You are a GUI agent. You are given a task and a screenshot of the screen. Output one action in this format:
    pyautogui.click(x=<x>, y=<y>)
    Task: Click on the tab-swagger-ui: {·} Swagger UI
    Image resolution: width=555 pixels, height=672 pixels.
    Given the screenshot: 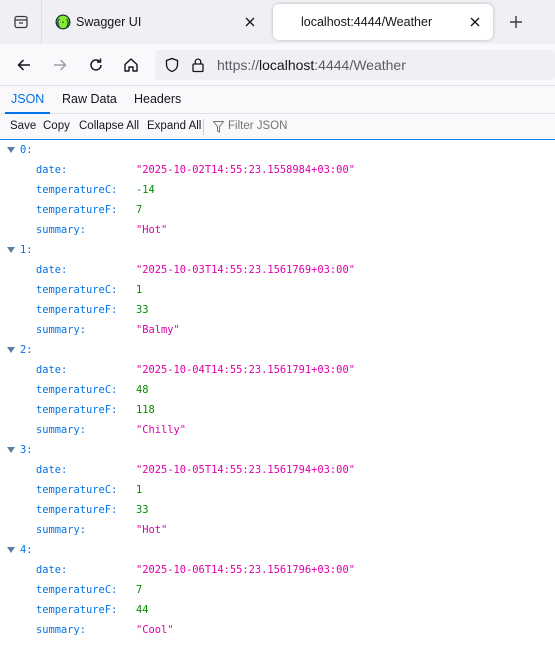 What is the action you would take?
    pyautogui.click(x=156, y=22)
    